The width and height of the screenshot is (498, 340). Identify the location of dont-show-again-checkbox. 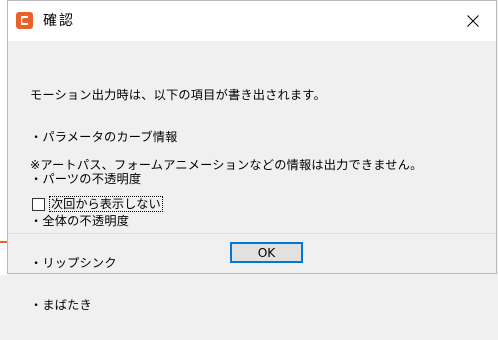
(38, 204).